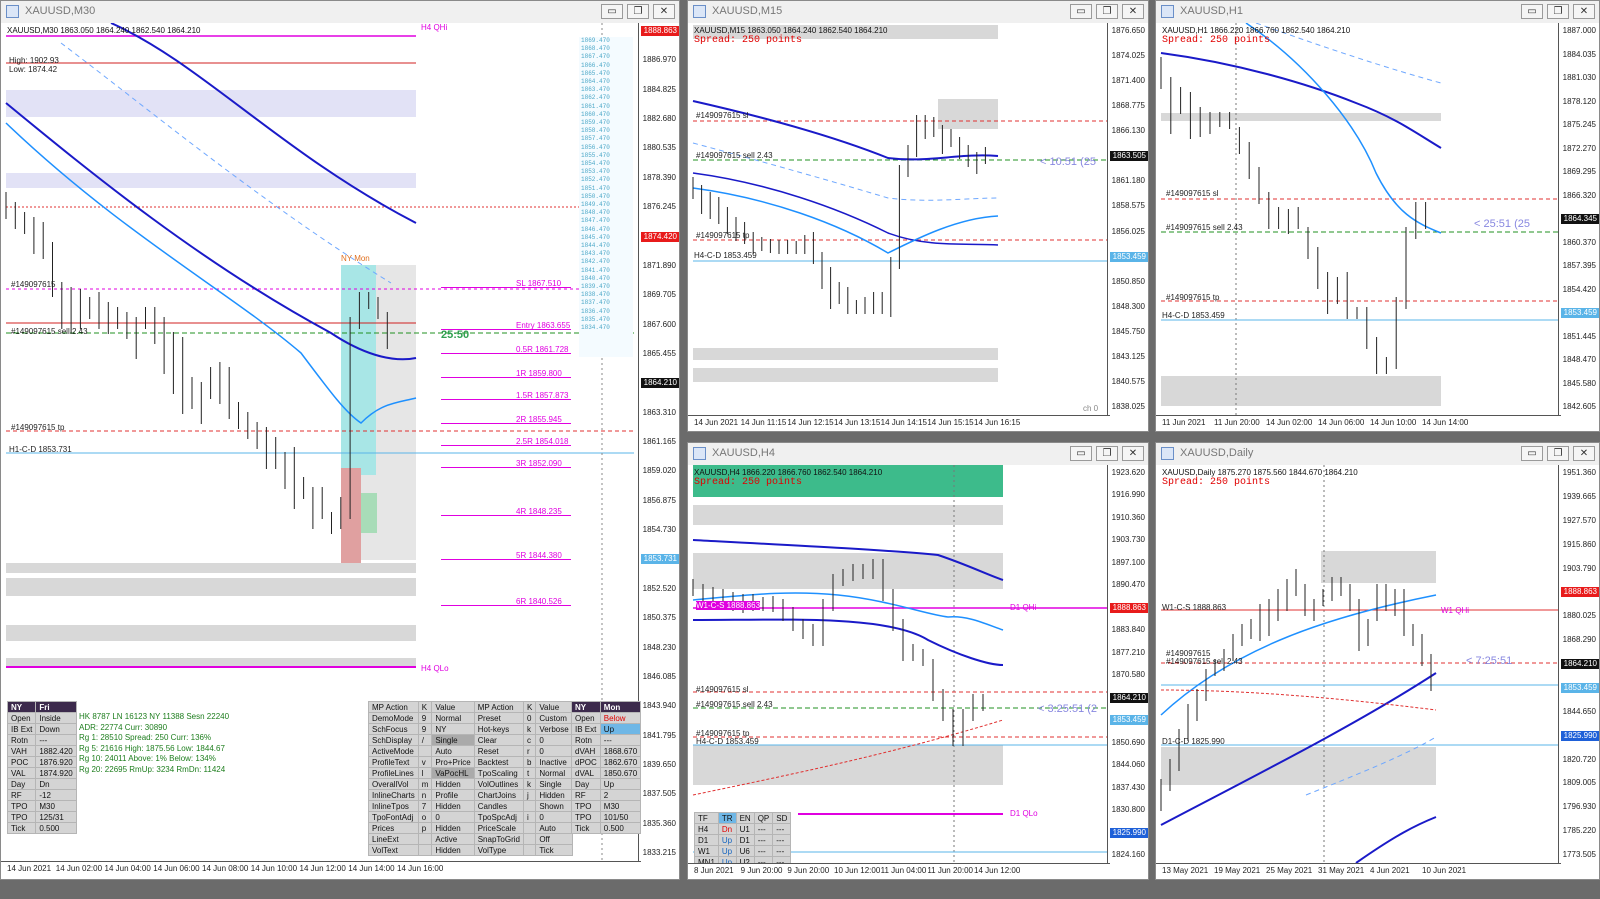 Image resolution: width=1600 pixels, height=899 pixels. What do you see at coordinates (393, 773) in the screenshot?
I see `table-cell: ProfileLines` at bounding box center [393, 773].